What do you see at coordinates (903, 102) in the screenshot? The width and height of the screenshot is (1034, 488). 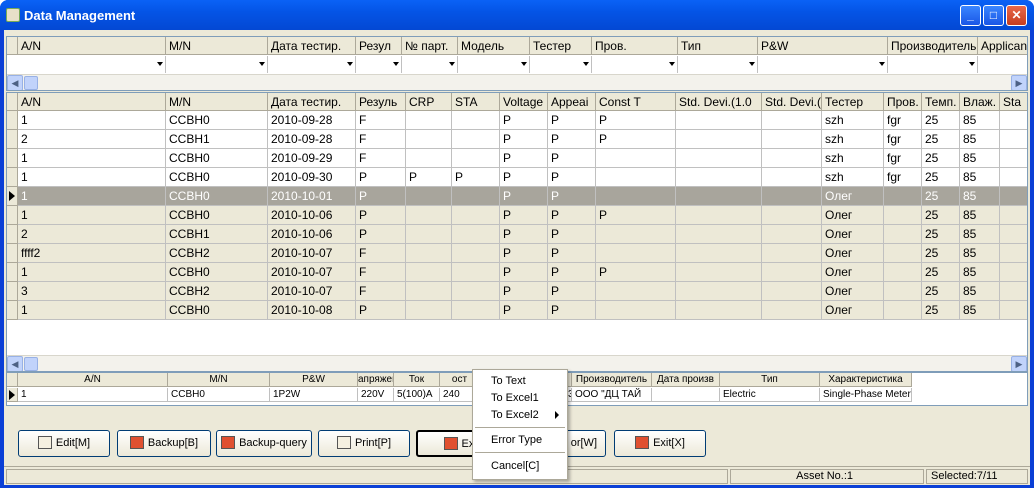 I see `column-header: Пров.` at bounding box center [903, 102].